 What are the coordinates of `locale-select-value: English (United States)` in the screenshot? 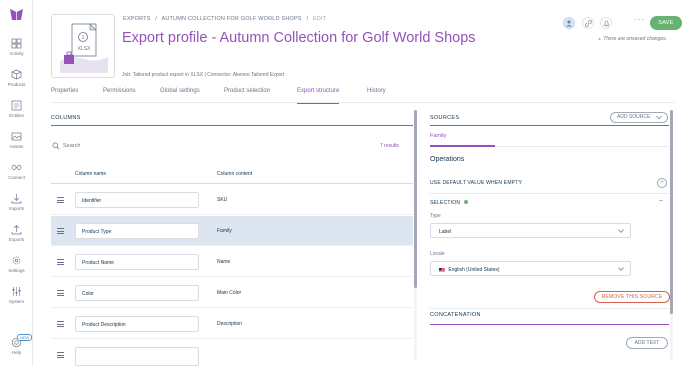 It's located at (474, 270).